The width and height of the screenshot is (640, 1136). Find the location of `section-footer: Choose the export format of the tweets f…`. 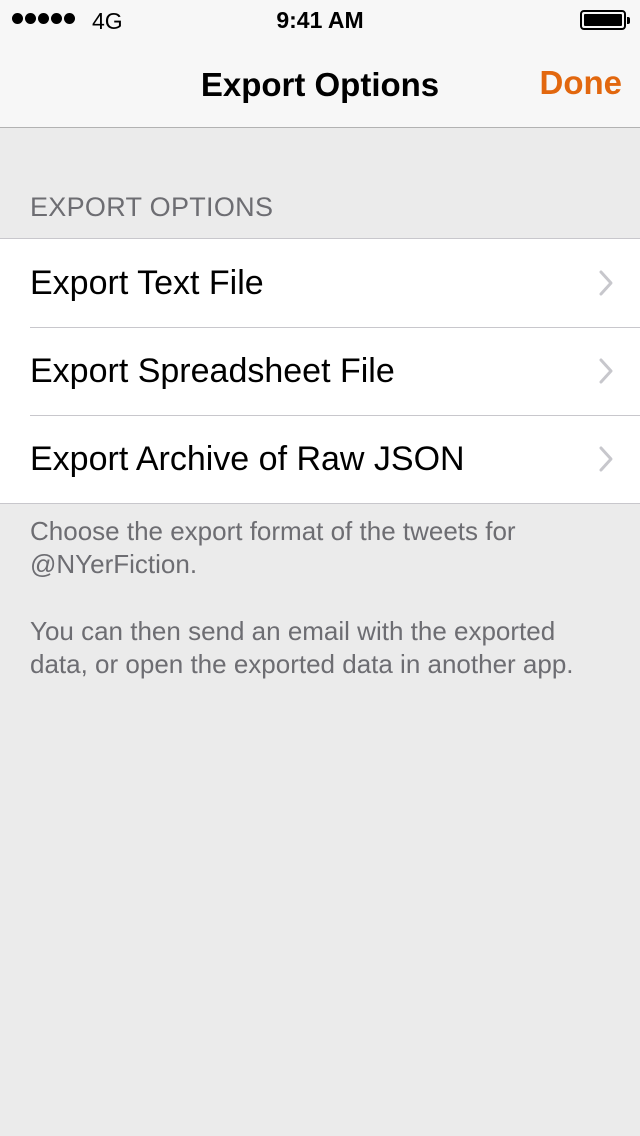

section-footer: Choose the export format of the tweets f… is located at coordinates (325, 598).